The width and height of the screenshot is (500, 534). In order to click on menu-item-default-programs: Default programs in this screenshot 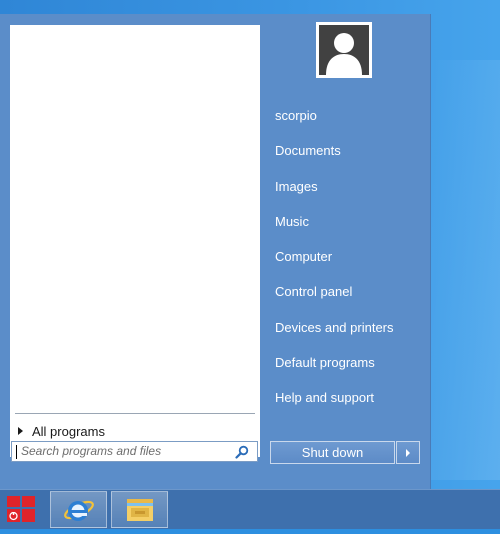, I will do `click(325, 362)`.